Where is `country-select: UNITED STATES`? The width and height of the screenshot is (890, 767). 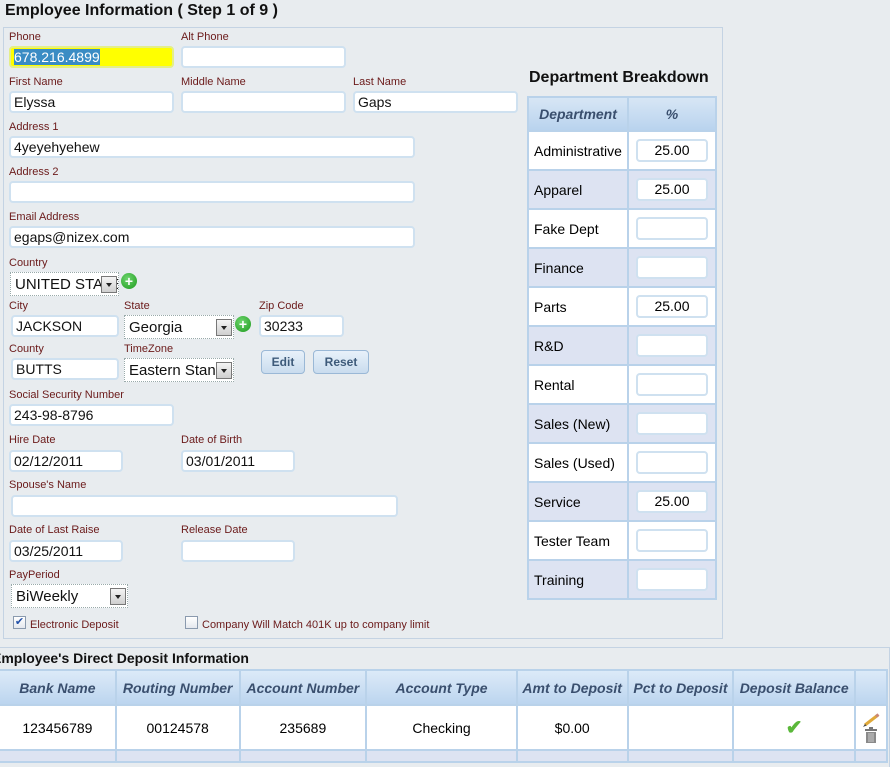 country-select: UNITED STATES is located at coordinates (64, 284).